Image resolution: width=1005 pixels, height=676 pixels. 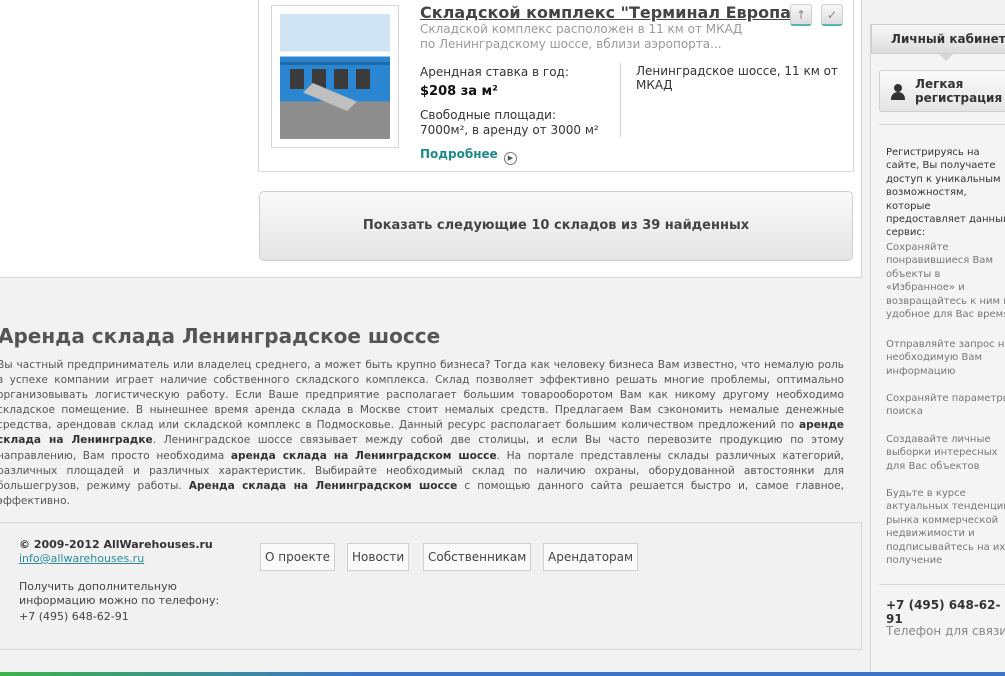 I want to click on register-button: Легкая регистрация, so click(x=942, y=91).